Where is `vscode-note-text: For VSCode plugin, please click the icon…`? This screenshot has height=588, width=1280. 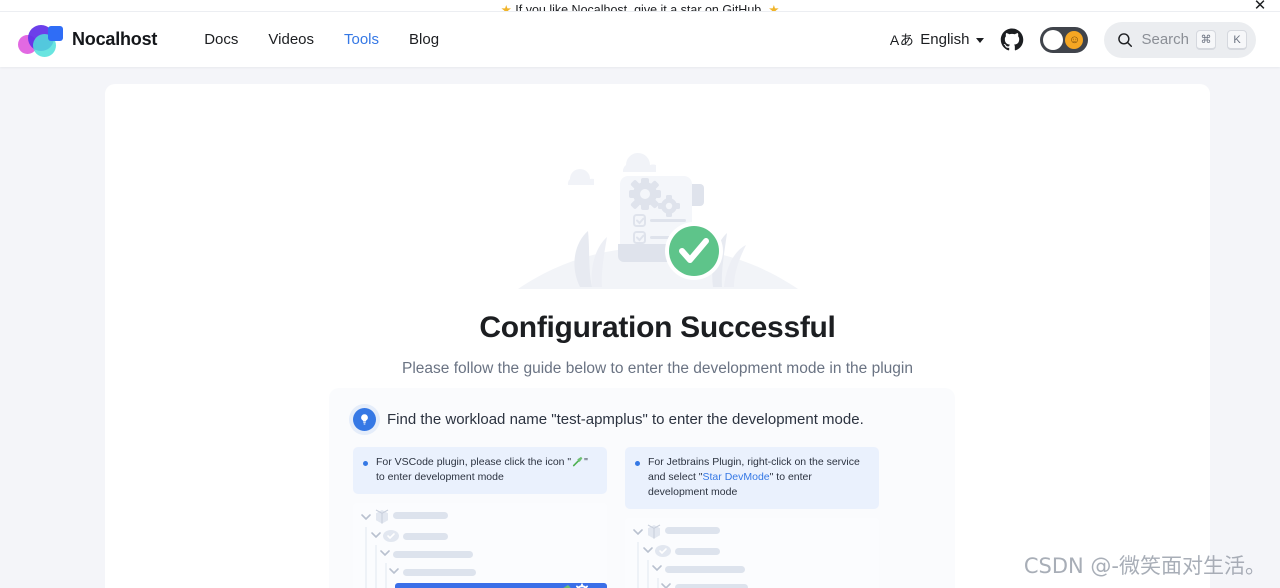 vscode-note-text: For VSCode plugin, please click the icon… is located at coordinates (486, 470).